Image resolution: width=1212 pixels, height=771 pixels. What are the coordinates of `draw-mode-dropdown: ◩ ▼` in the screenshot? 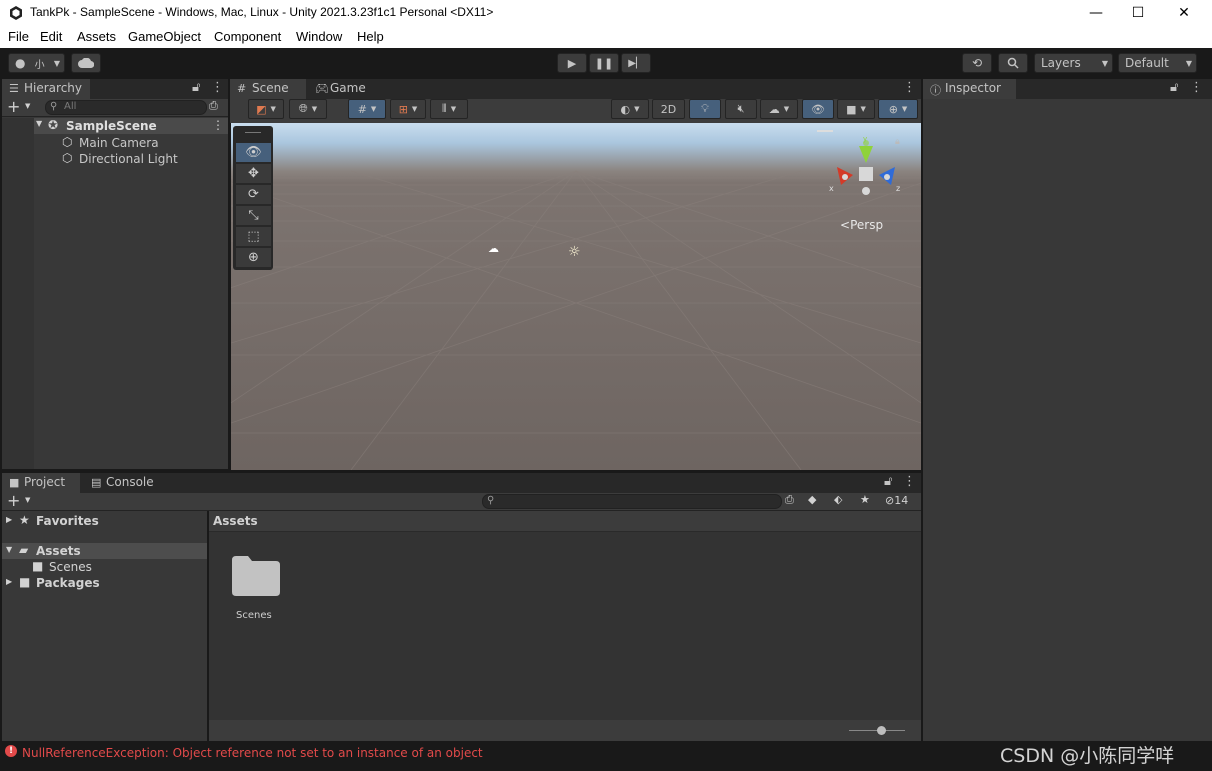 It's located at (266, 109).